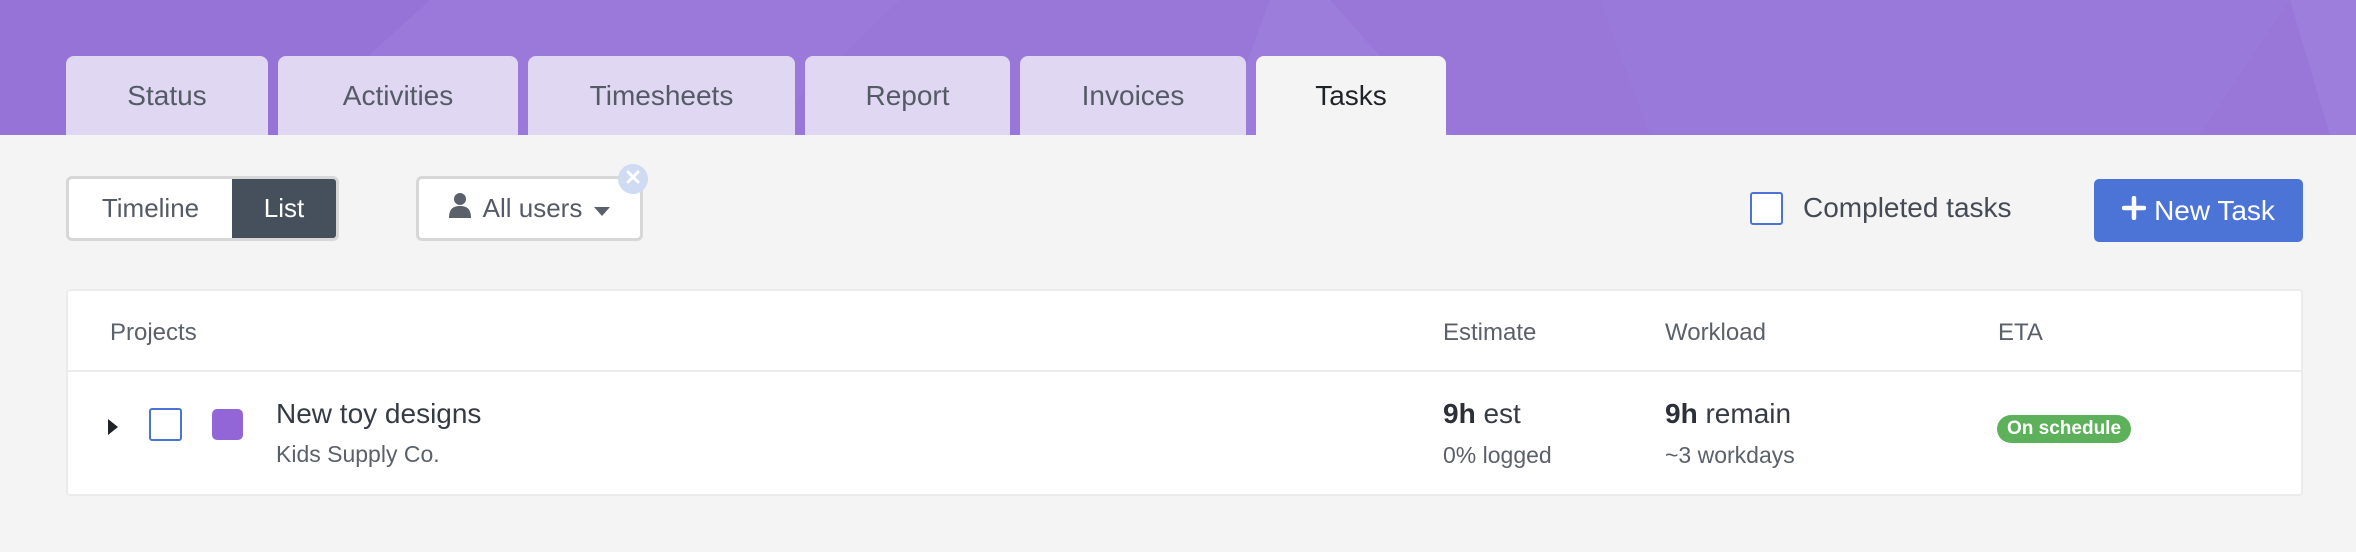  Describe the element at coordinates (602, 208) in the screenshot. I see `caret-down-icon` at that location.